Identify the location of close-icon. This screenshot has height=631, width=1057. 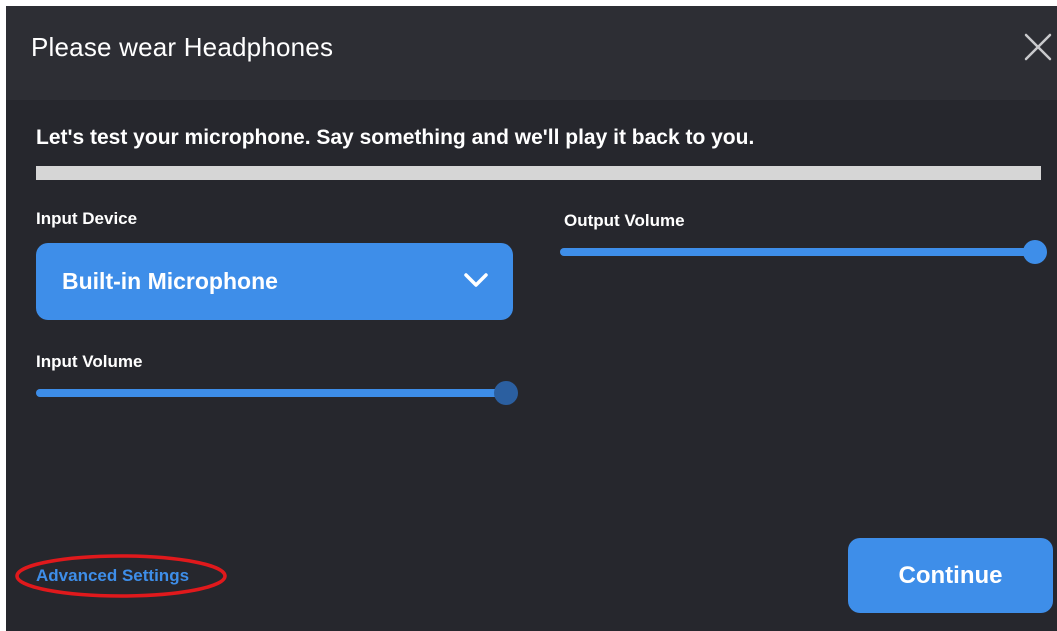
(1038, 47).